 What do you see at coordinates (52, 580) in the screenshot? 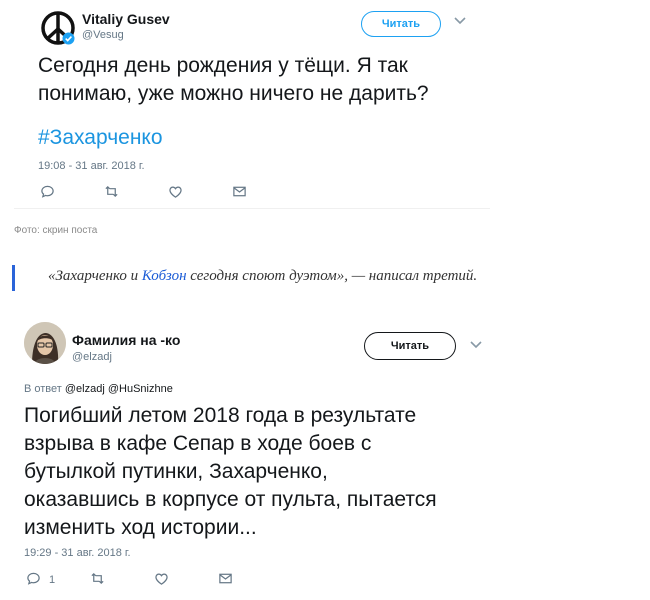
I see `reply-count: 1` at bounding box center [52, 580].